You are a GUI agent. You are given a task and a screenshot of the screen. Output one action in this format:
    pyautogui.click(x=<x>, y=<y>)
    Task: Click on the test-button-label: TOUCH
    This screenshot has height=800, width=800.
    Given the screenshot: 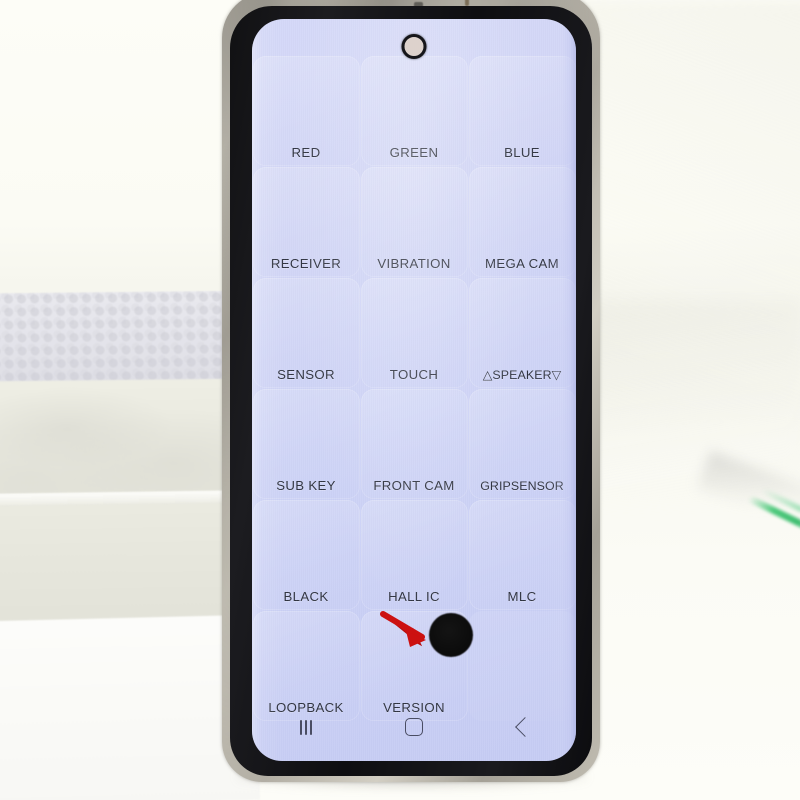 What is the action you would take?
    pyautogui.click(x=414, y=374)
    